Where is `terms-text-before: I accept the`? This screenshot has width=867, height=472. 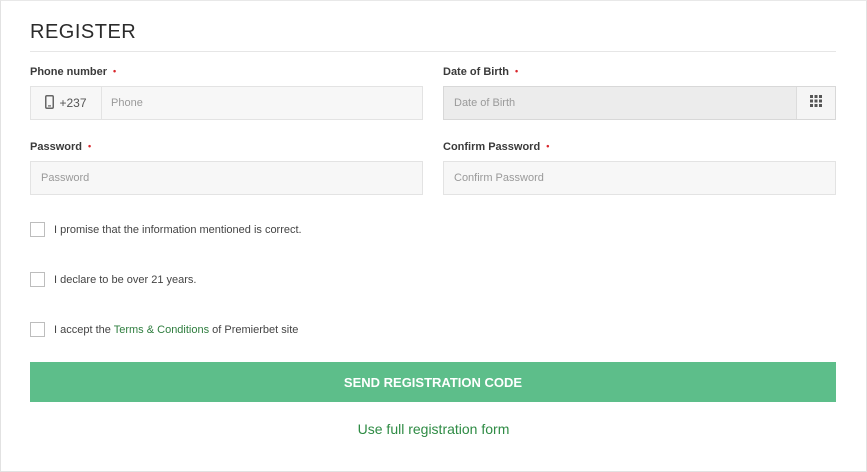
terms-text-before: I accept the is located at coordinates (84, 329).